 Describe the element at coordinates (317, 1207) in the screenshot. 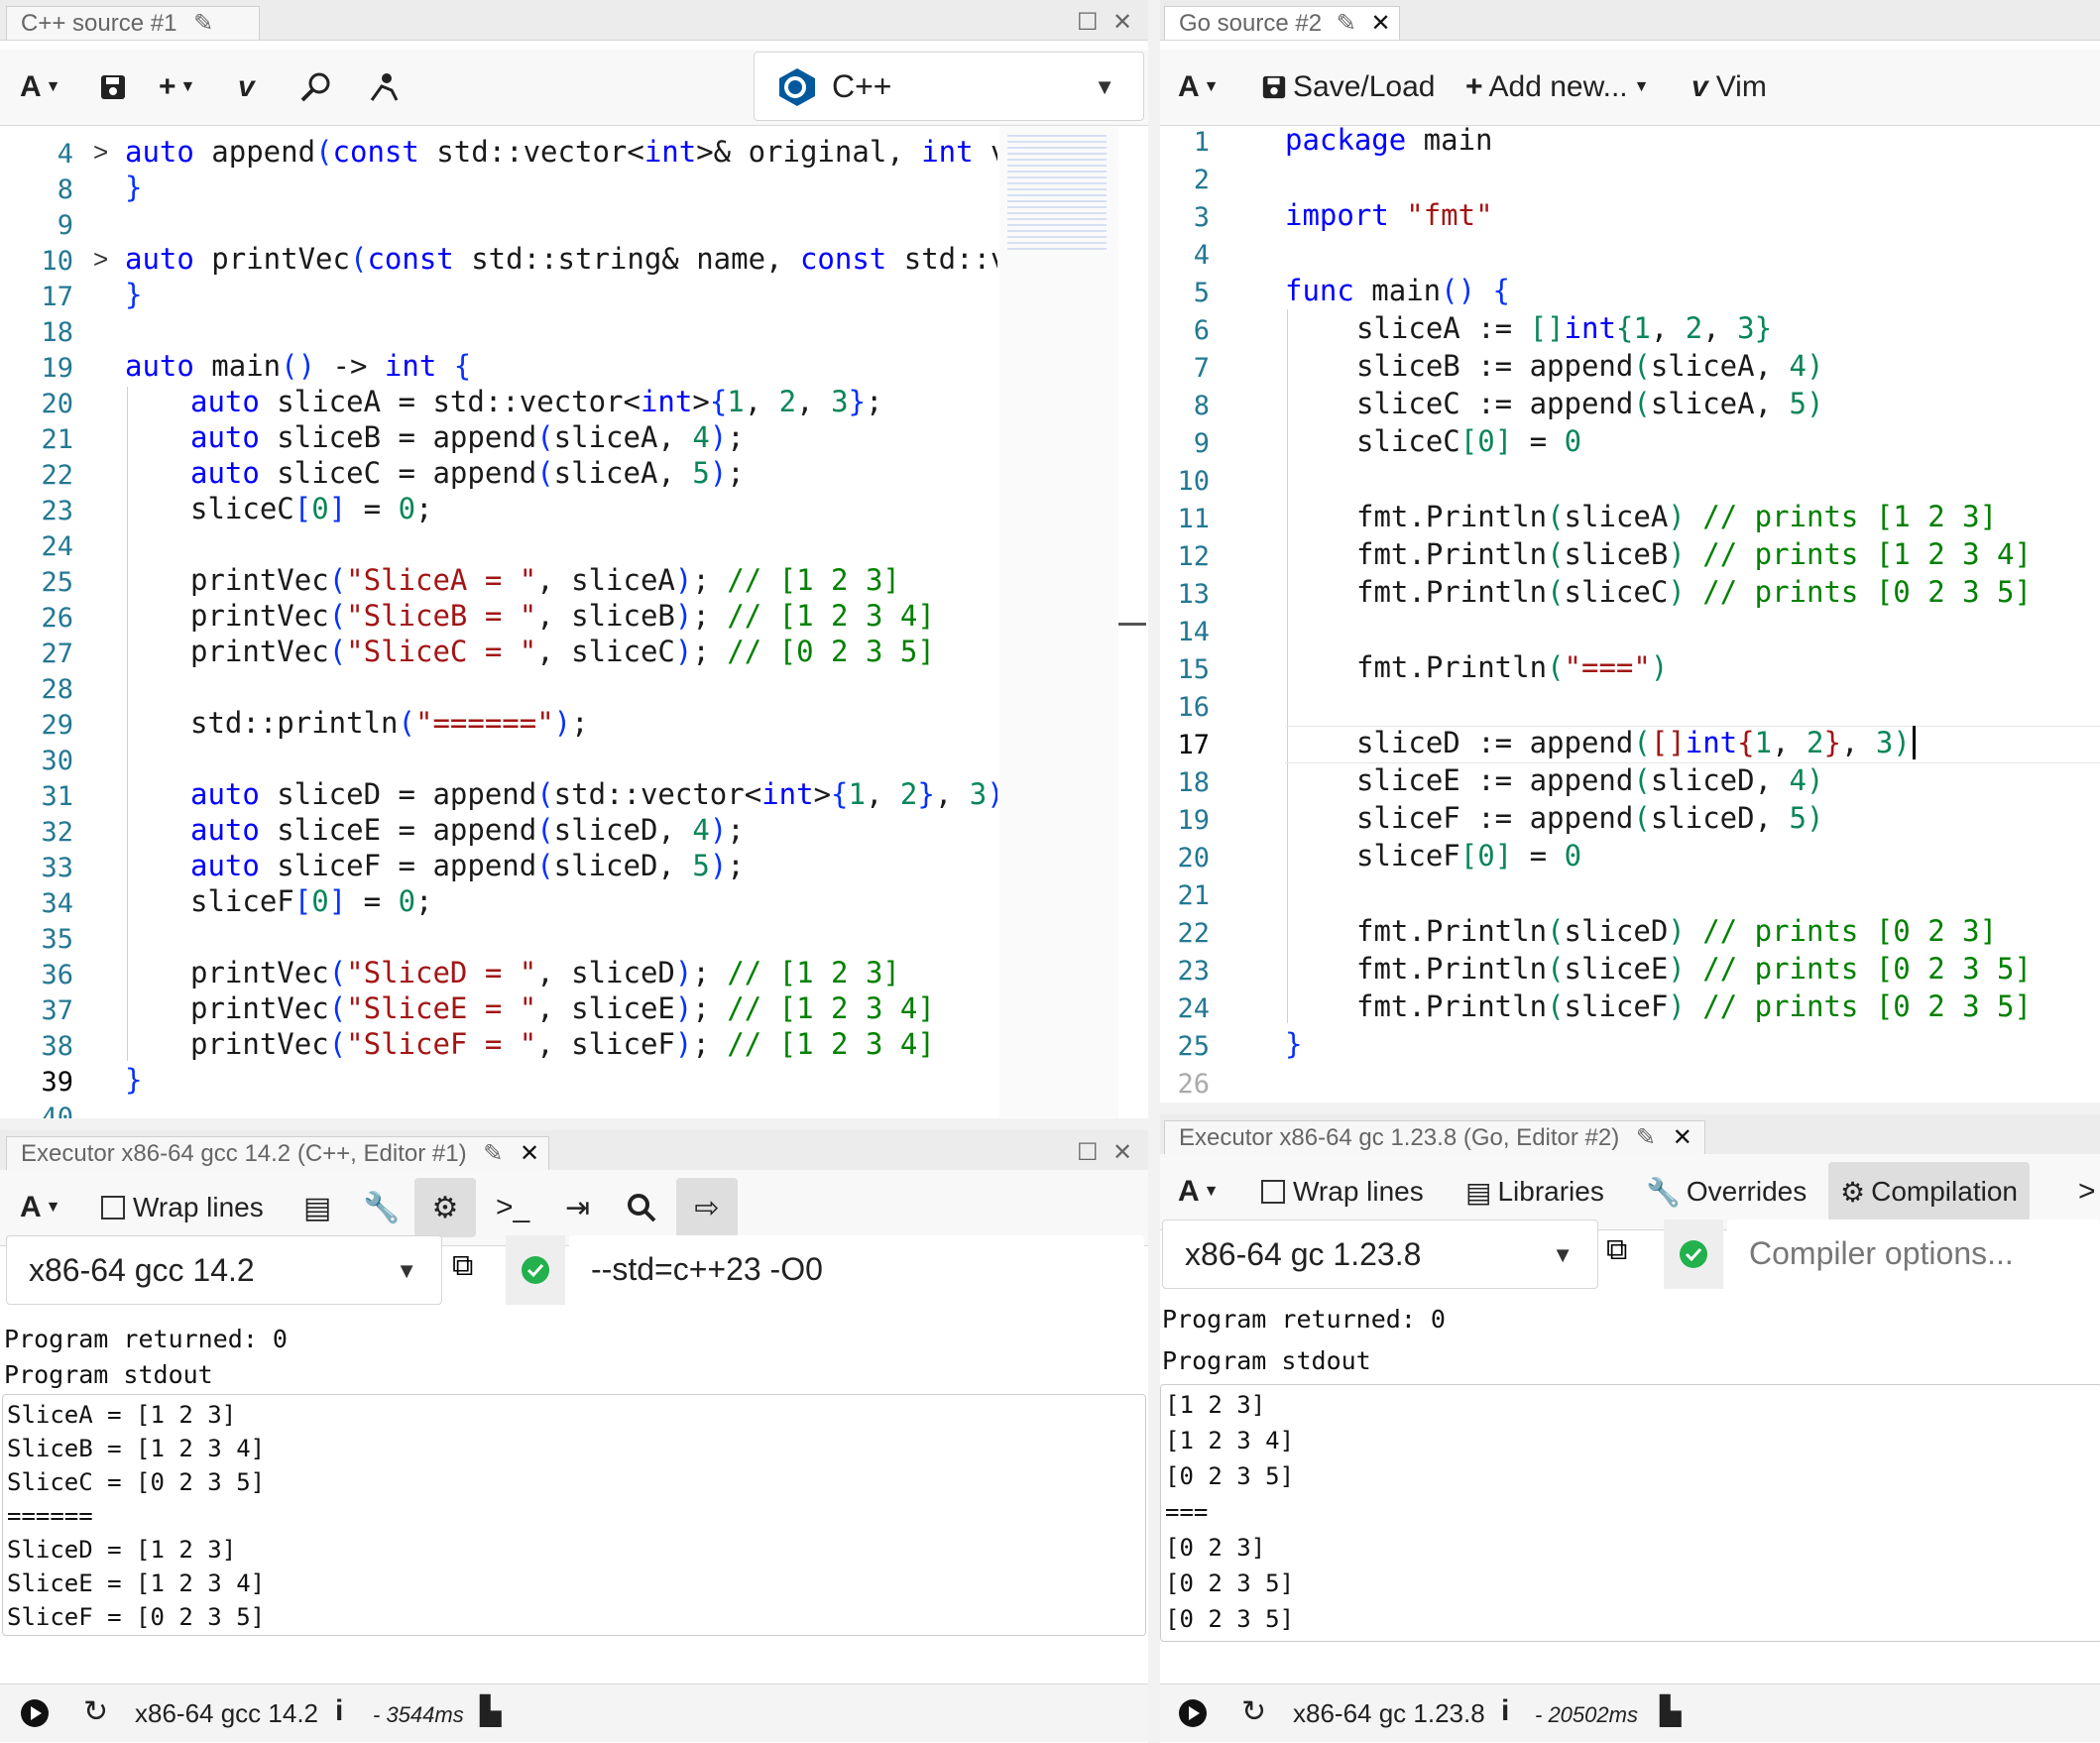

I see `libraries-icon: ▤` at that location.